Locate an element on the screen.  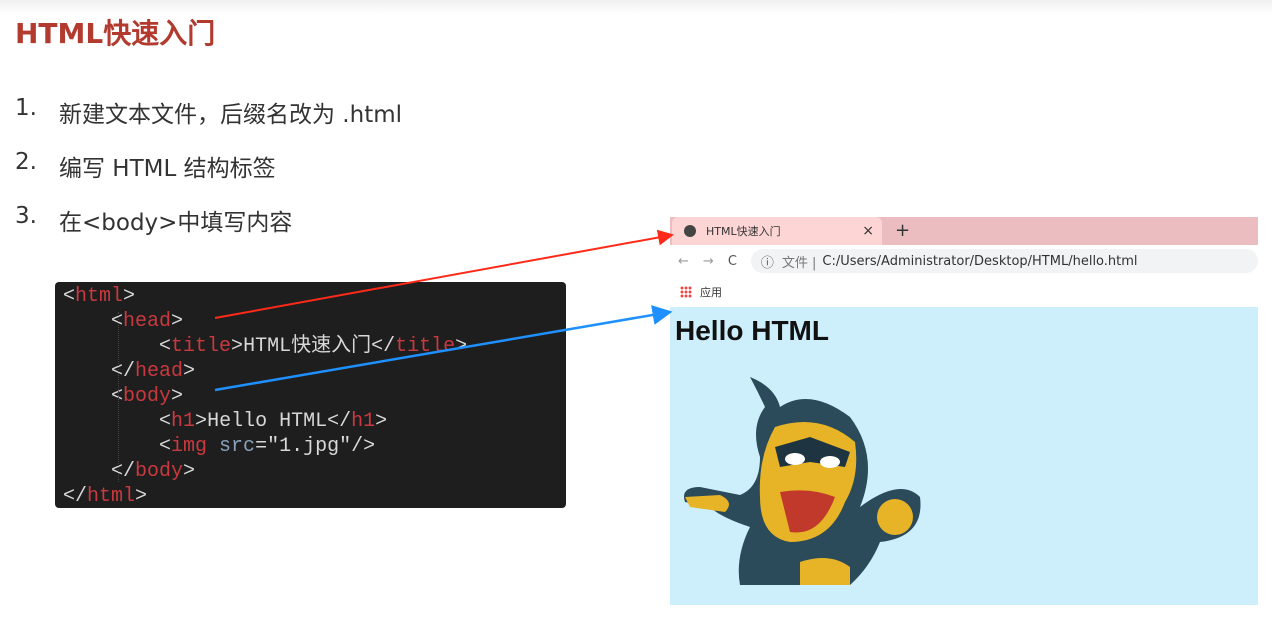
head-to-tab-arrow is located at coordinates (444, 274).